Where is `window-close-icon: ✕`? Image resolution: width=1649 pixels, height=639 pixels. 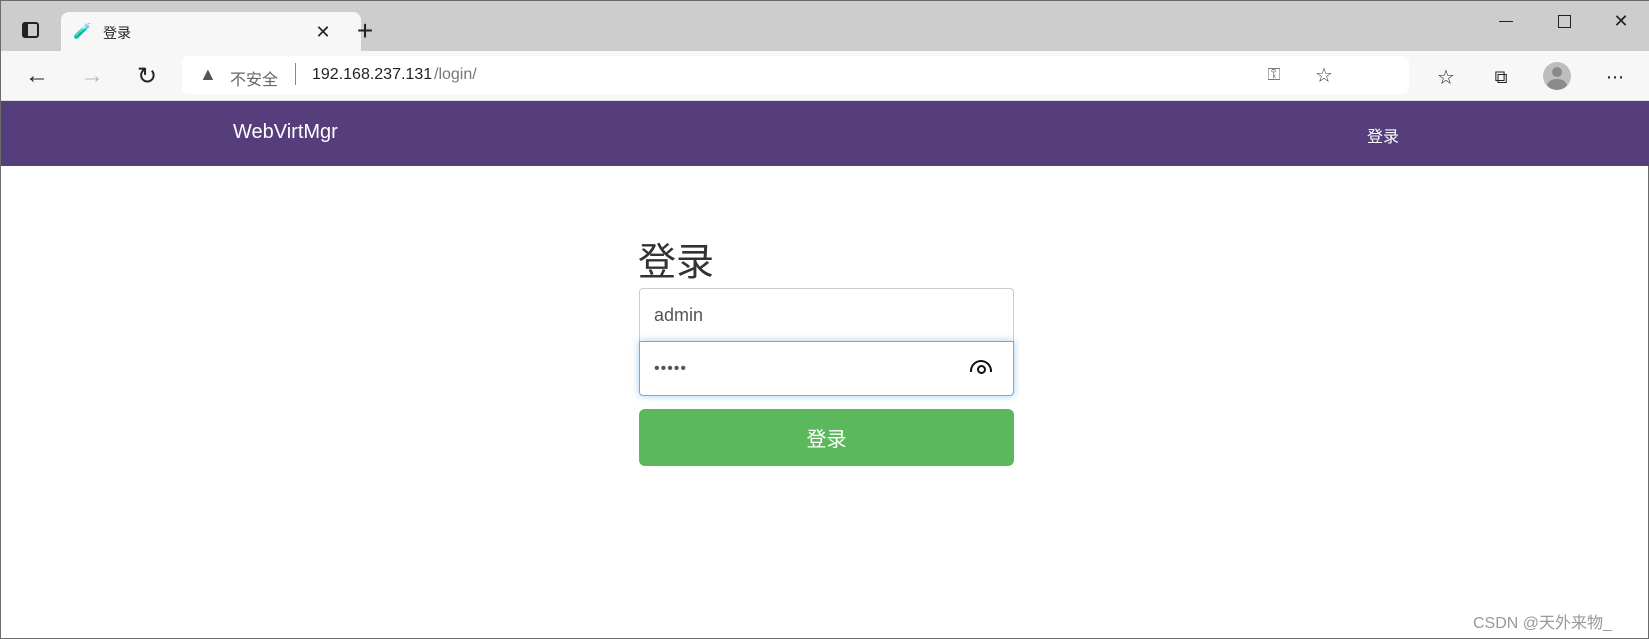
window-close-icon: ✕ is located at coordinates (1621, 21).